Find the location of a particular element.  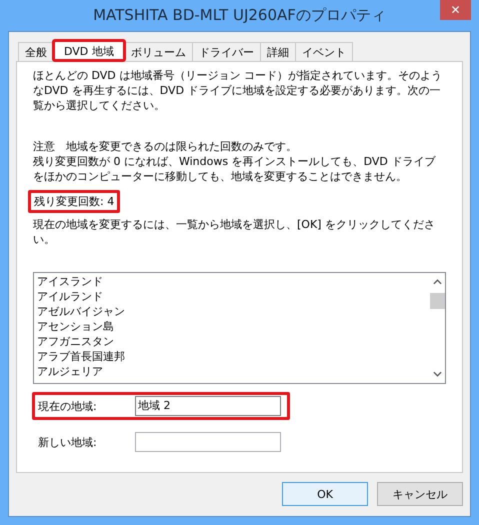

tab: 全般 is located at coordinates (36, 51).